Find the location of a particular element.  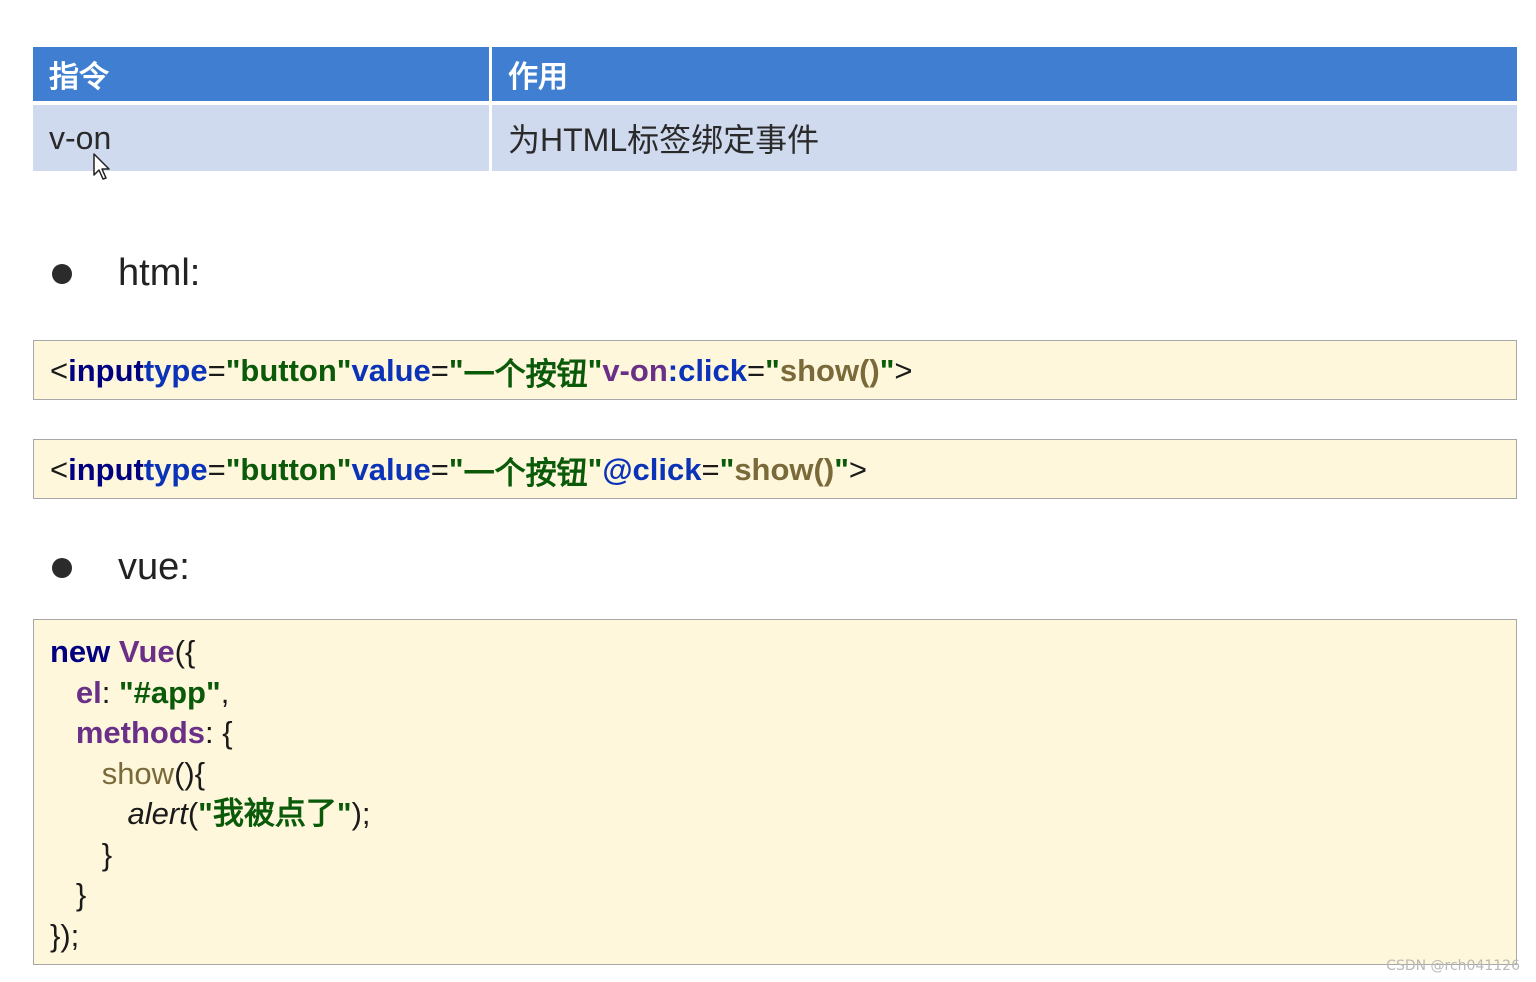

code-token: ); is located at coordinates (361, 813).